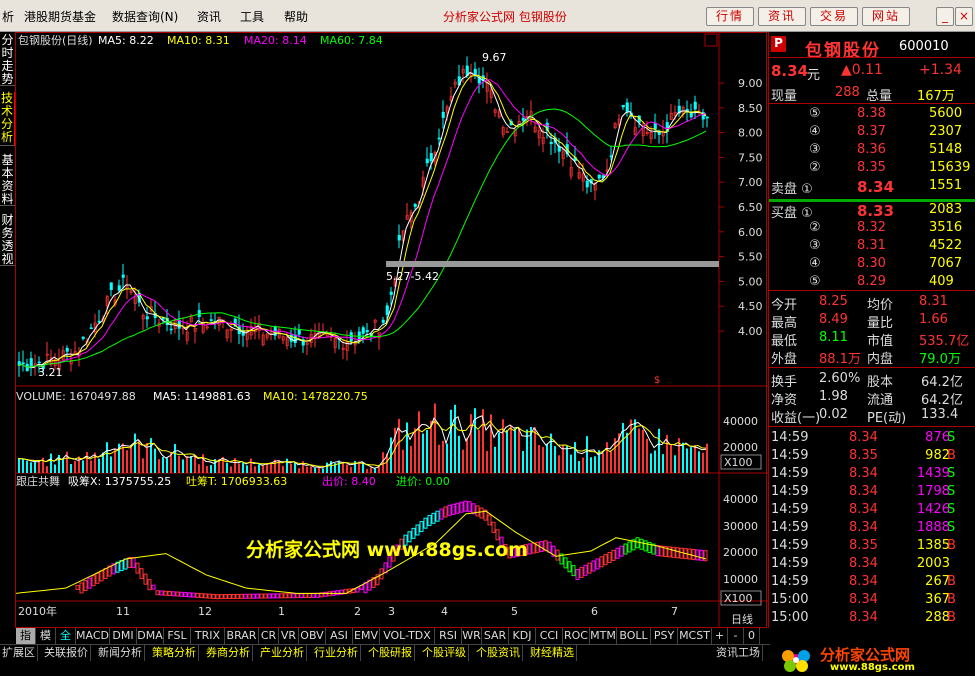 The height and width of the screenshot is (676, 975). What do you see at coordinates (26, 643) in the screenshot?
I see `indicator-tab: 指标` at bounding box center [26, 643].